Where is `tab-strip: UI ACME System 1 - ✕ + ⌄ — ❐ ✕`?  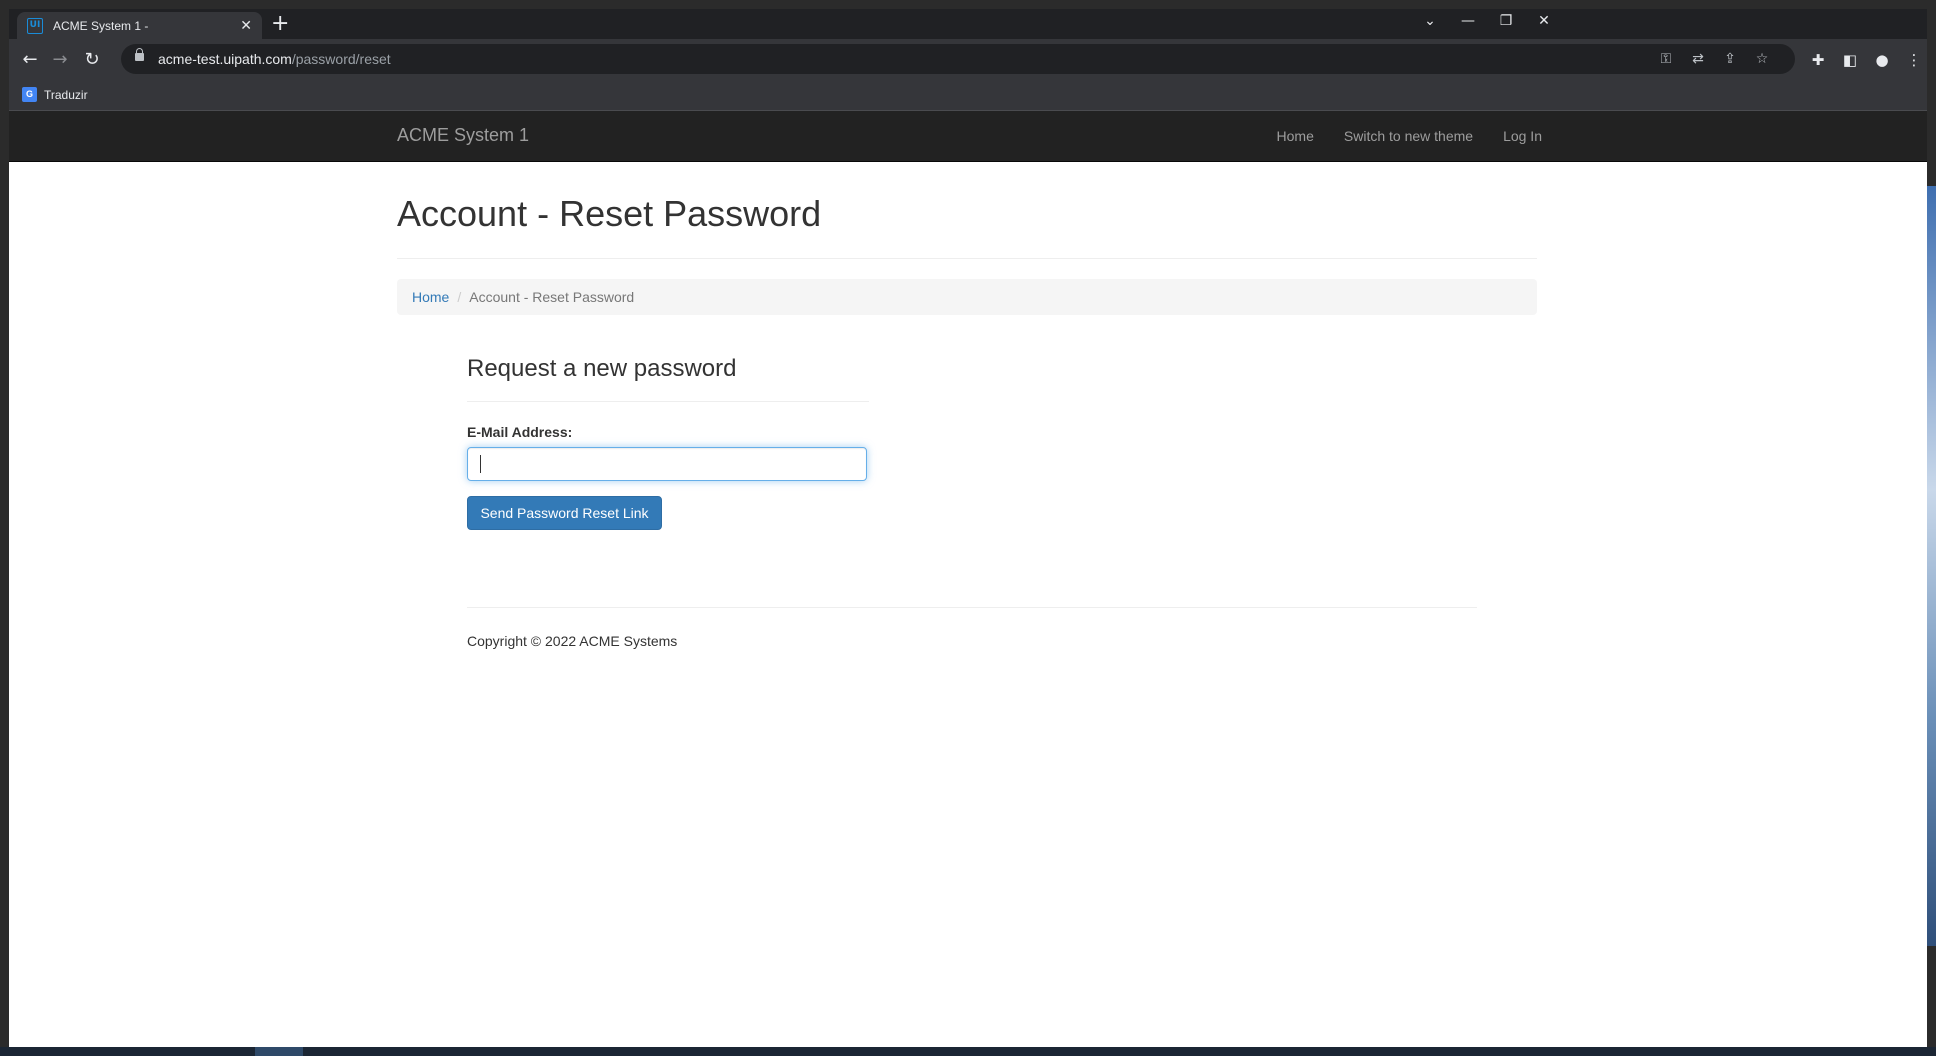 tab-strip: UI ACME System 1 - ✕ + ⌄ — ❐ ✕ is located at coordinates (968, 24).